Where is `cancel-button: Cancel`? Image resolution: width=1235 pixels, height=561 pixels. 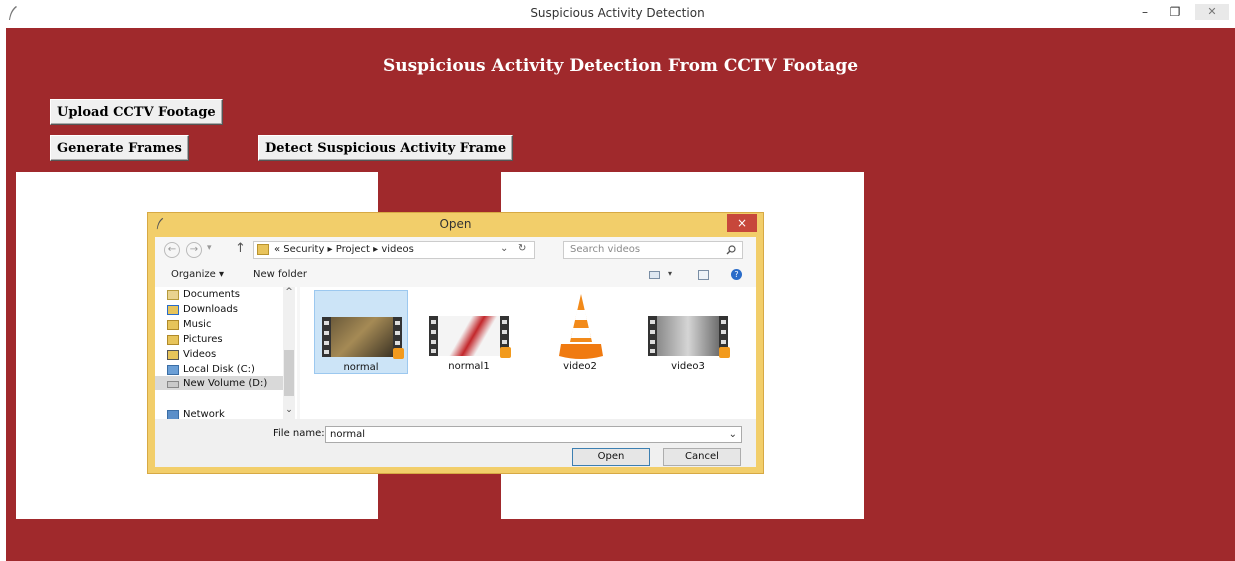 cancel-button: Cancel is located at coordinates (702, 457).